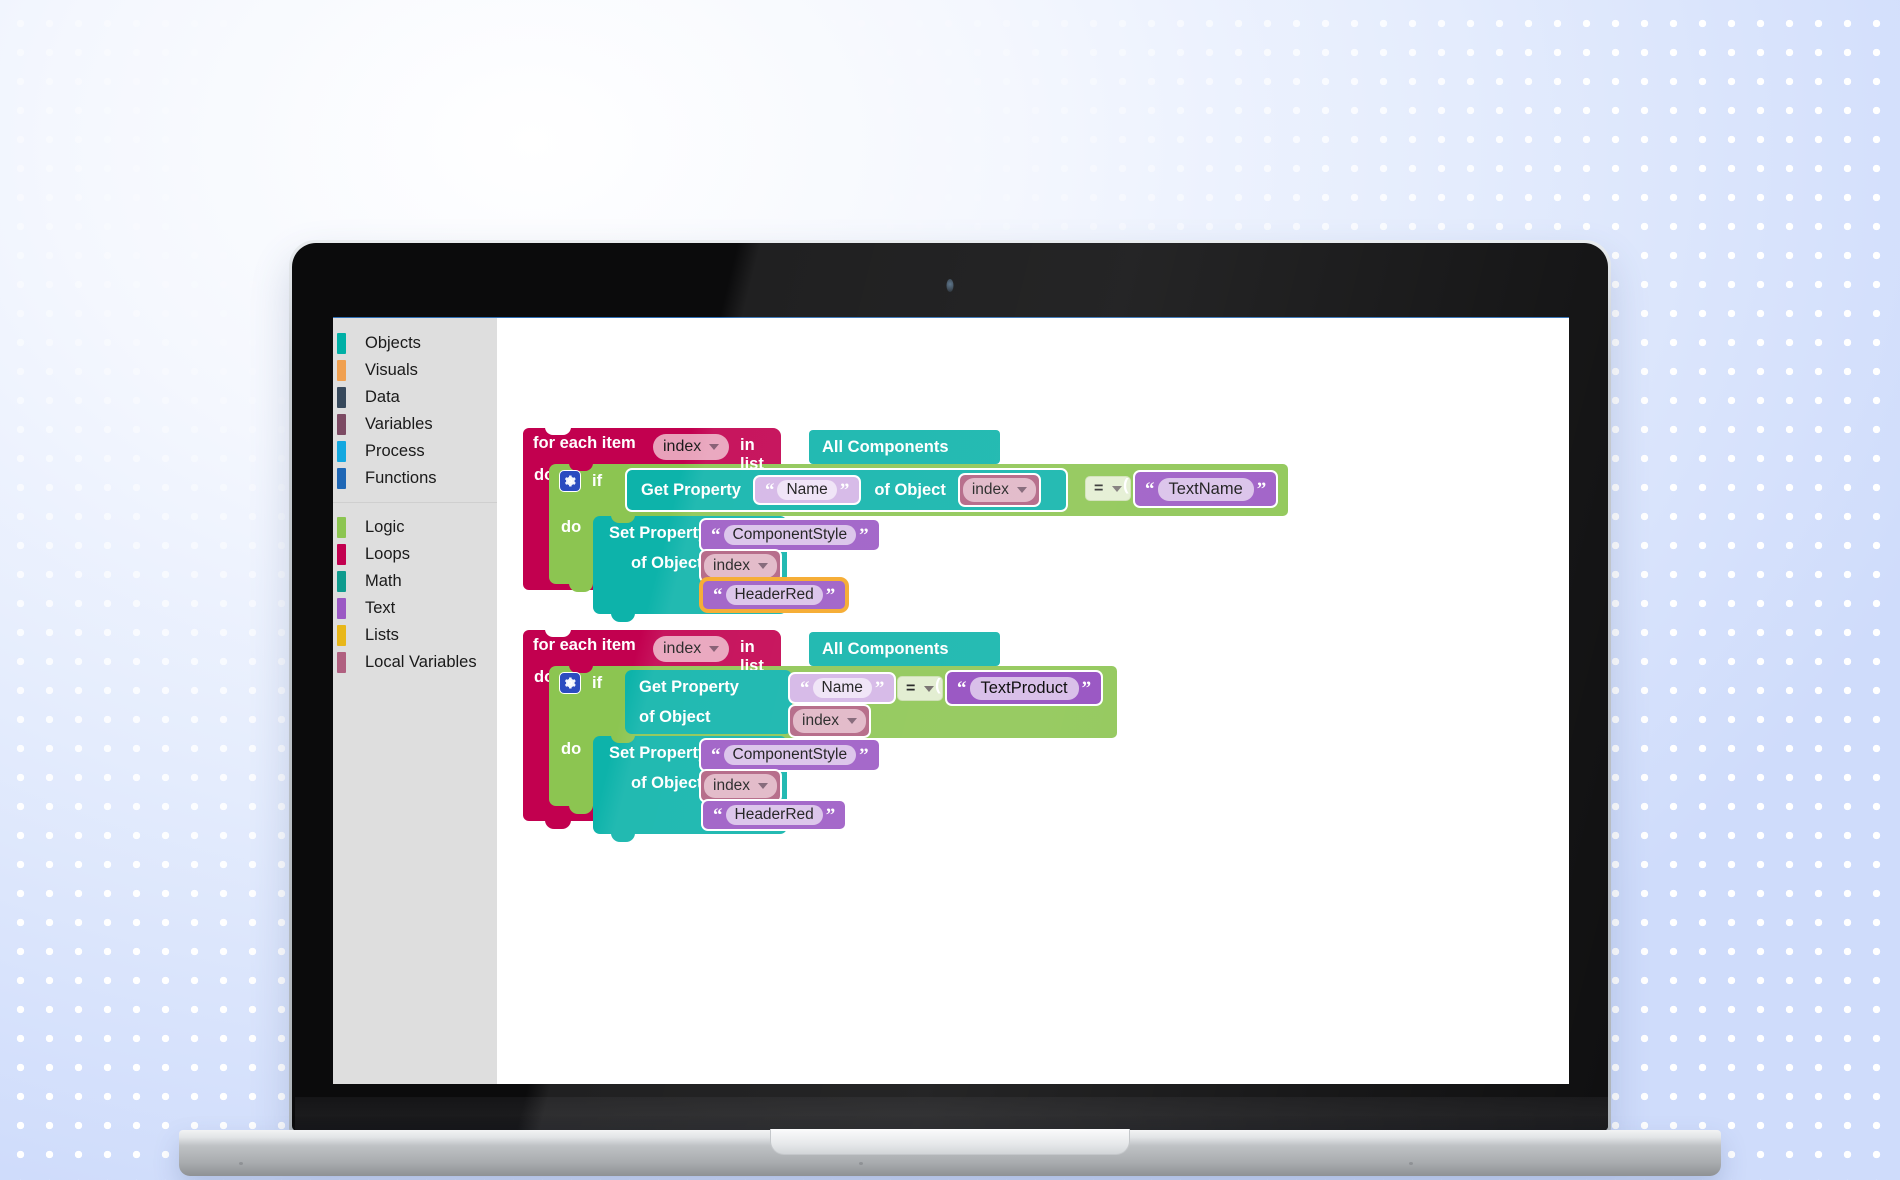 Image resolution: width=1900 pixels, height=1180 pixels. Describe the element at coordinates (800, 443) in the screenshot. I see `loop-1-socket-icon: (` at that location.